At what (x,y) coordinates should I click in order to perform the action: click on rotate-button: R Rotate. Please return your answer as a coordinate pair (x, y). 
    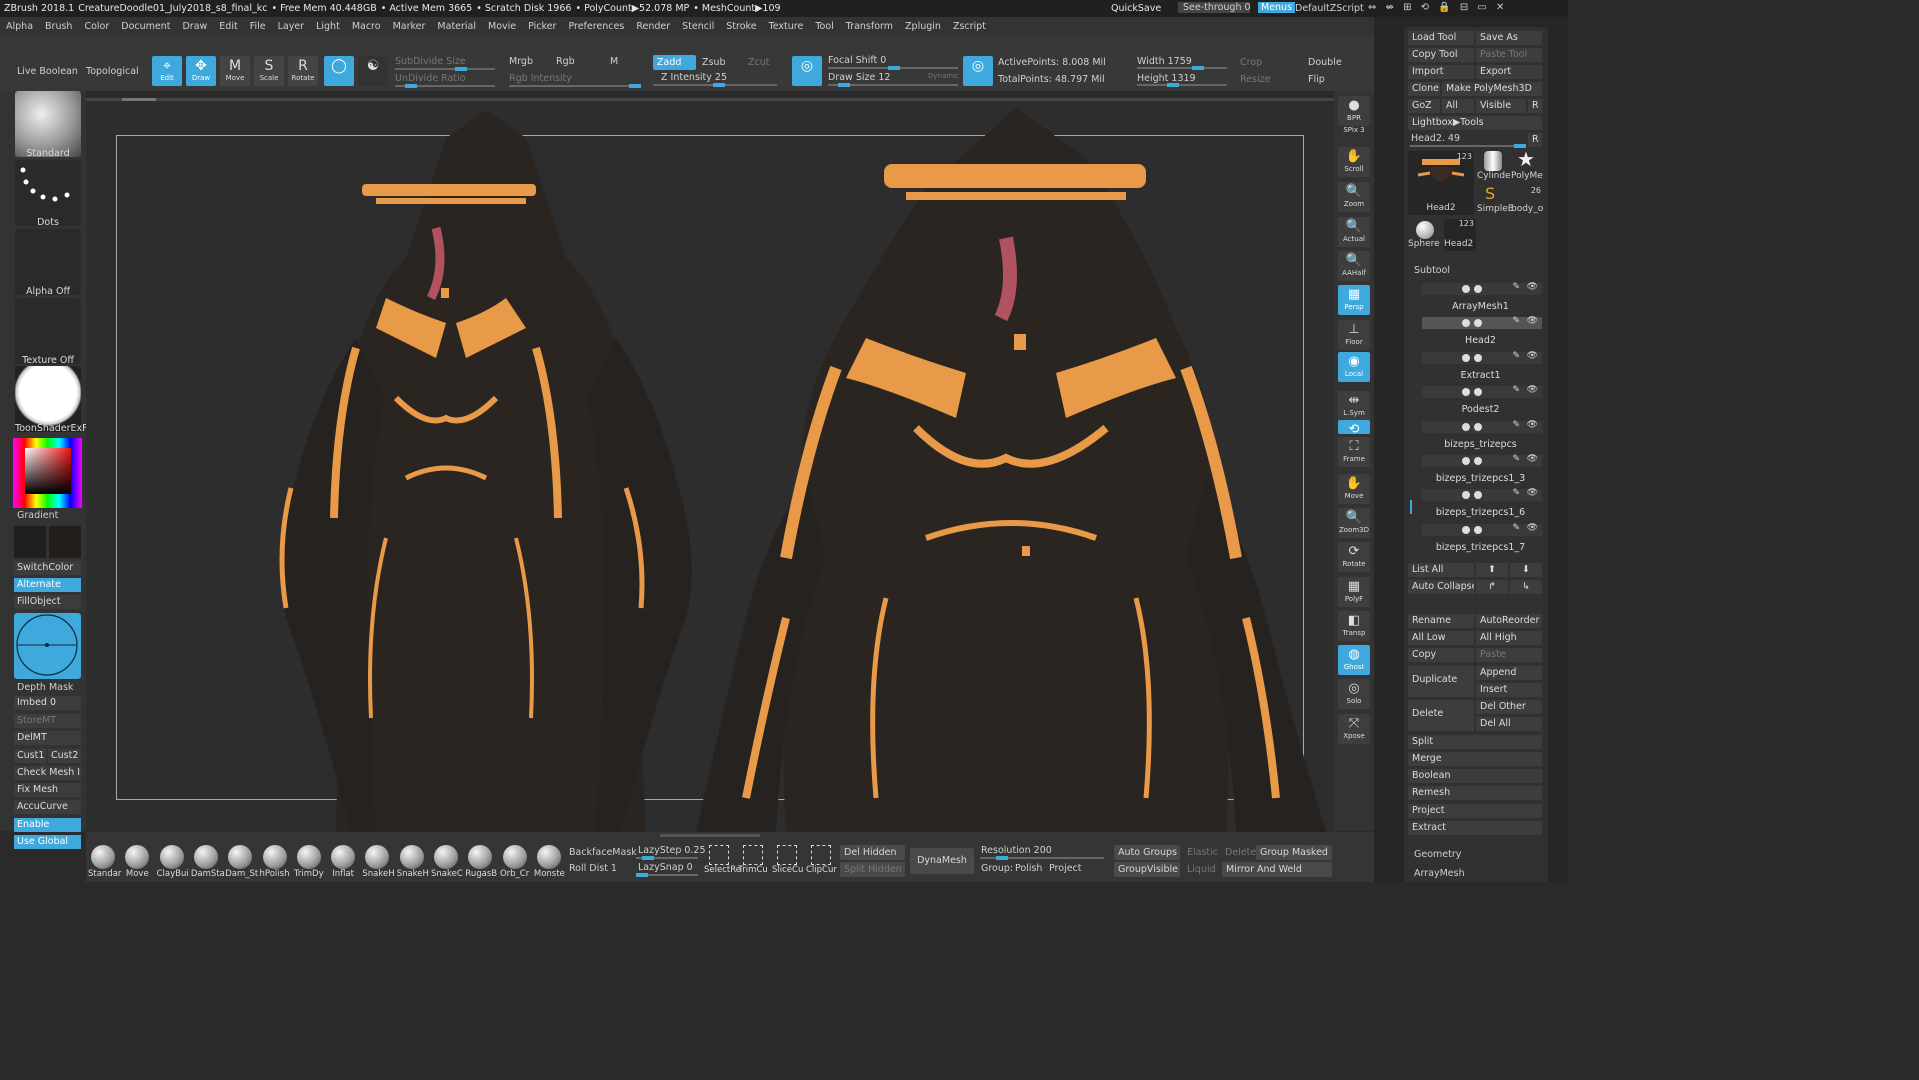
    Looking at the image, I should click on (303, 71).